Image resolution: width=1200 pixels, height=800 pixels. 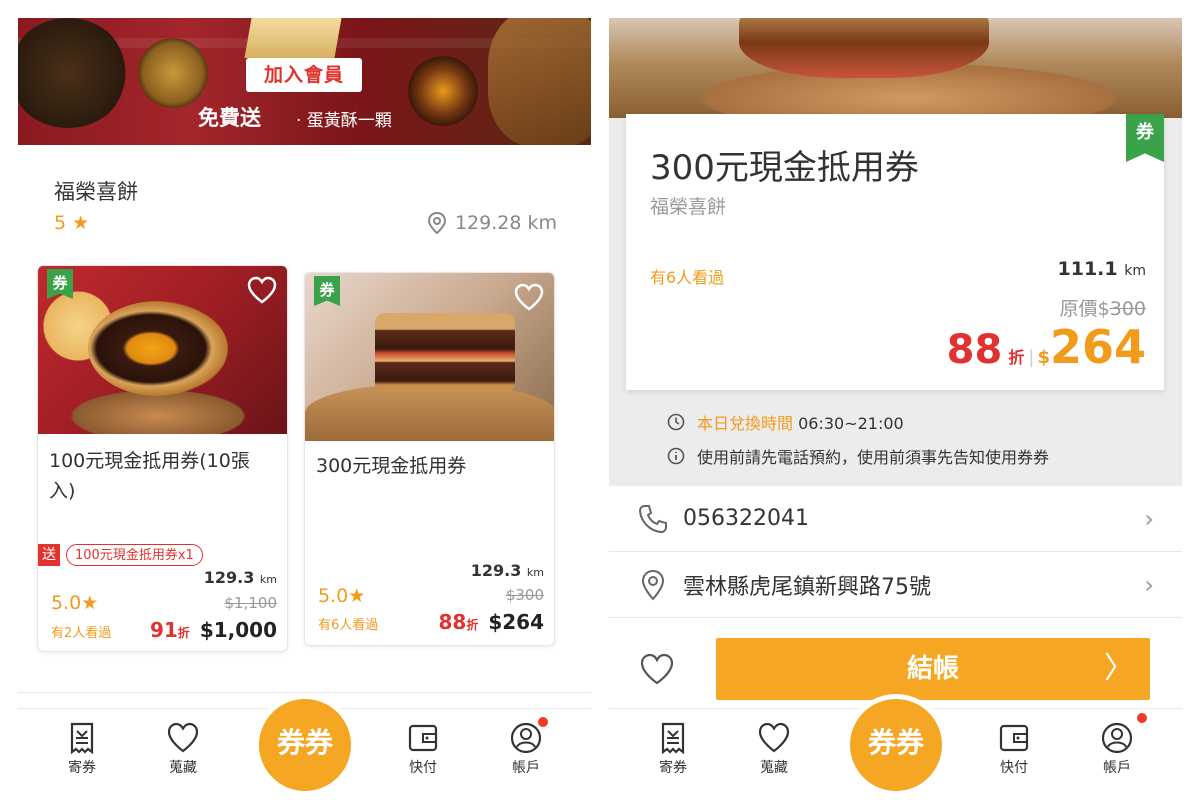 I want to click on shop-distance: 129.28 km, so click(x=492, y=223).